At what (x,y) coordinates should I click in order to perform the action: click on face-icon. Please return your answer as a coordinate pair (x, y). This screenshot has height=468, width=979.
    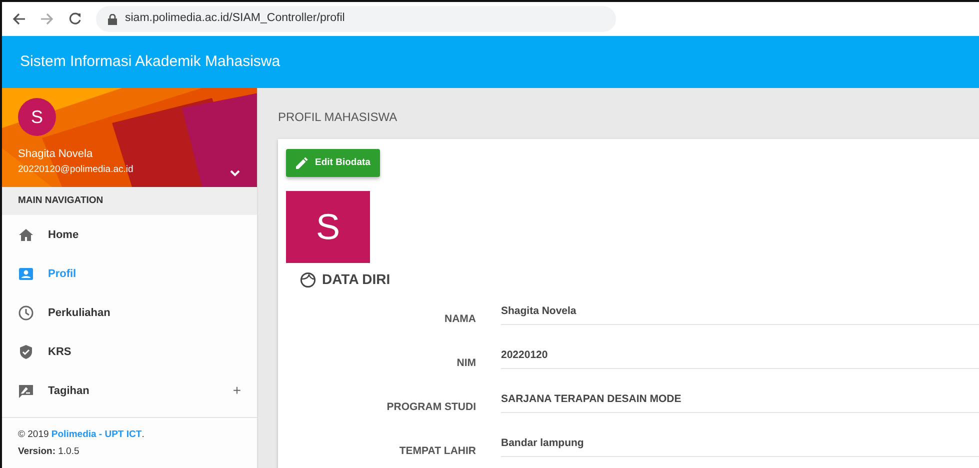
    Looking at the image, I should click on (308, 280).